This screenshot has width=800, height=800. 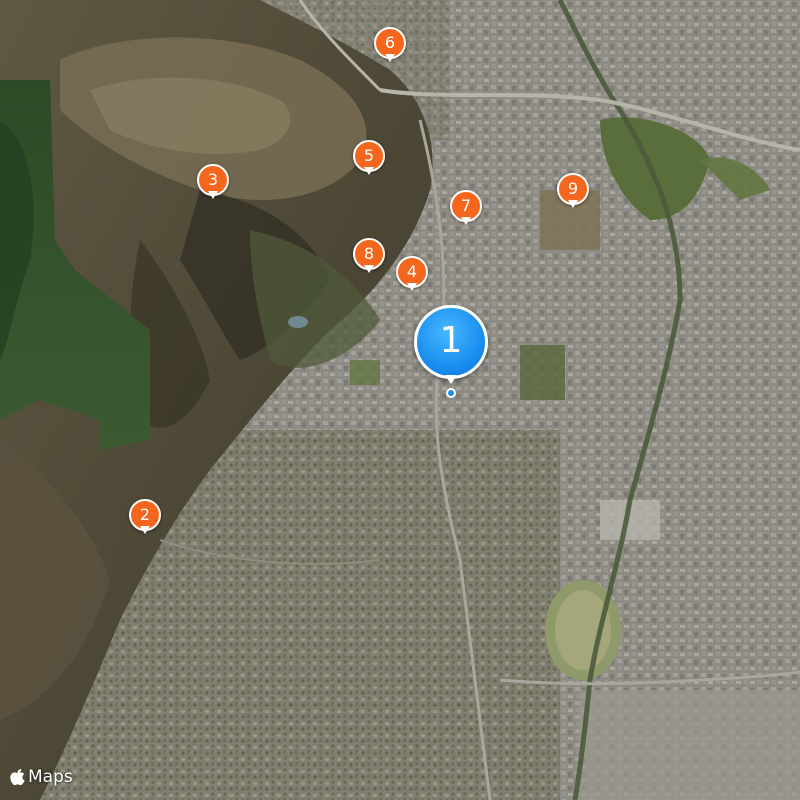 What do you see at coordinates (50, 777) in the screenshot?
I see `attribution-text: Maps` at bounding box center [50, 777].